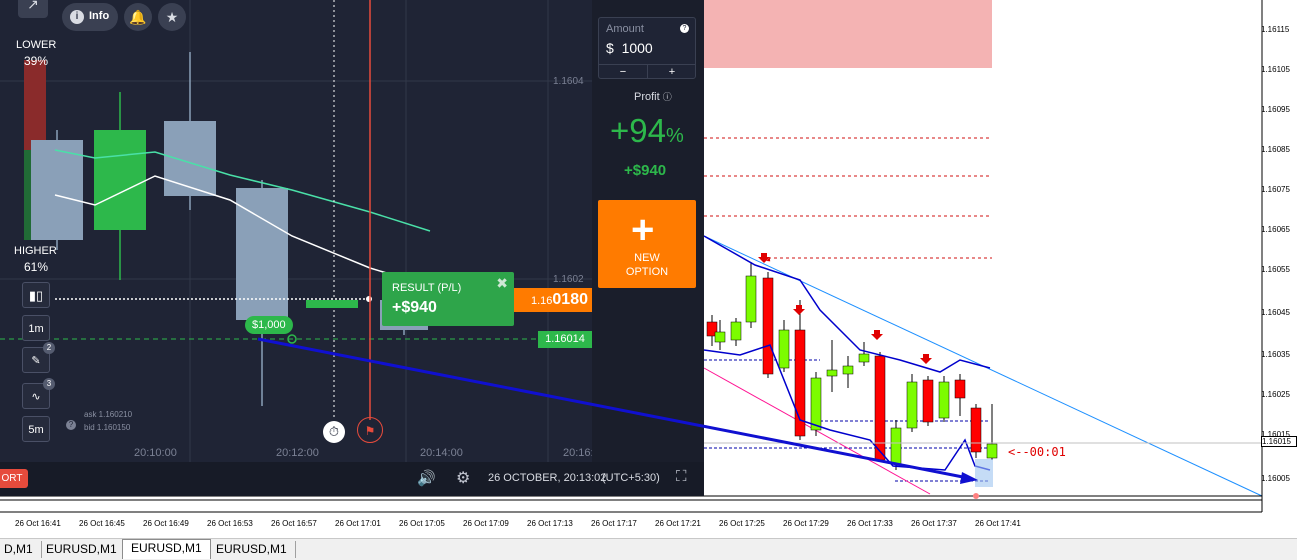 The height and width of the screenshot is (560, 1297). What do you see at coordinates (570, 299) in the screenshot?
I see `current-price-suffix: 0180` at bounding box center [570, 299].